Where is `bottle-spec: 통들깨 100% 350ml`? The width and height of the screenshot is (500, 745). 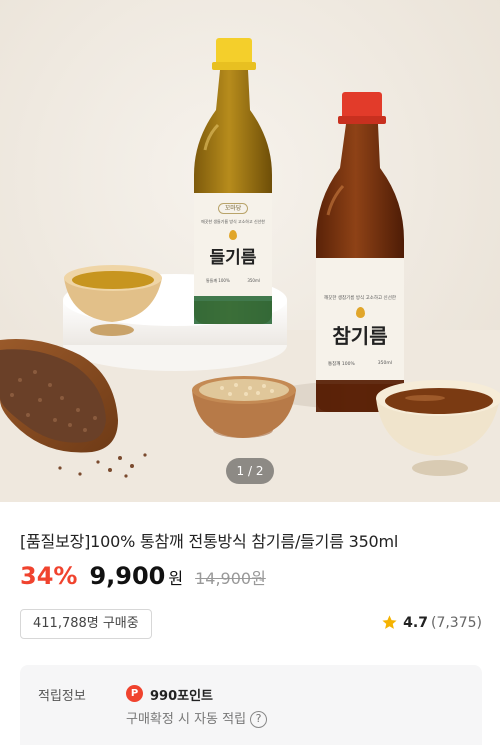 bottle-spec: 통들깨 100% 350ml is located at coordinates (233, 281).